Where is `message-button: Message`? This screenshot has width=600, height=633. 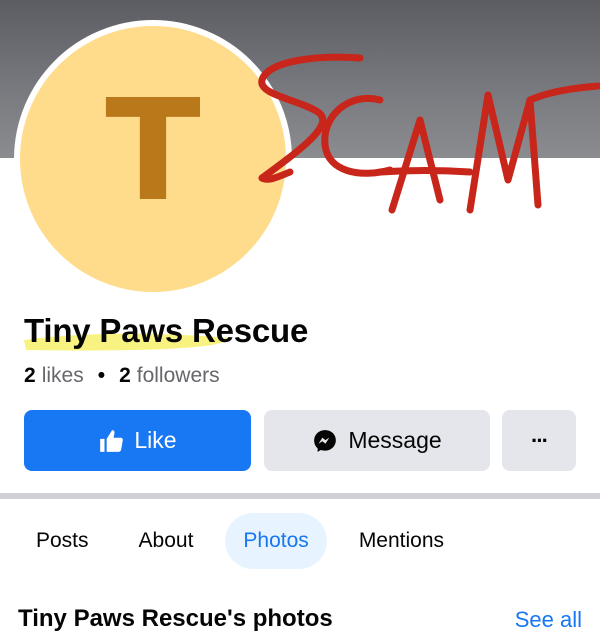
message-button: Message is located at coordinates (377, 440).